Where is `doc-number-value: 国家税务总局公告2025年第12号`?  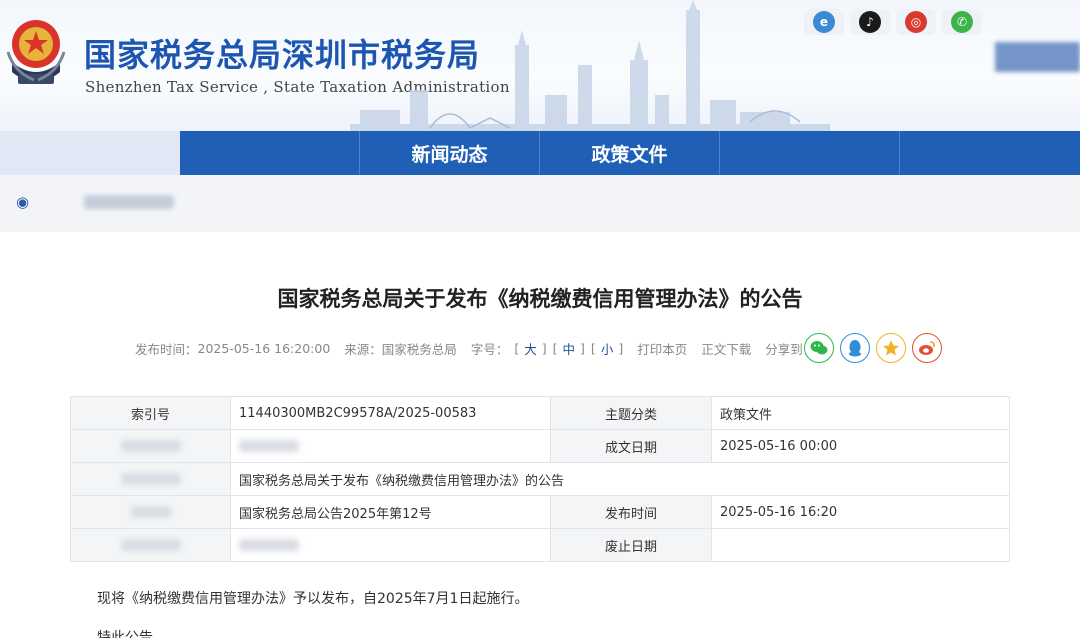
doc-number-value: 国家税务总局公告2025年第12号 is located at coordinates (390, 512).